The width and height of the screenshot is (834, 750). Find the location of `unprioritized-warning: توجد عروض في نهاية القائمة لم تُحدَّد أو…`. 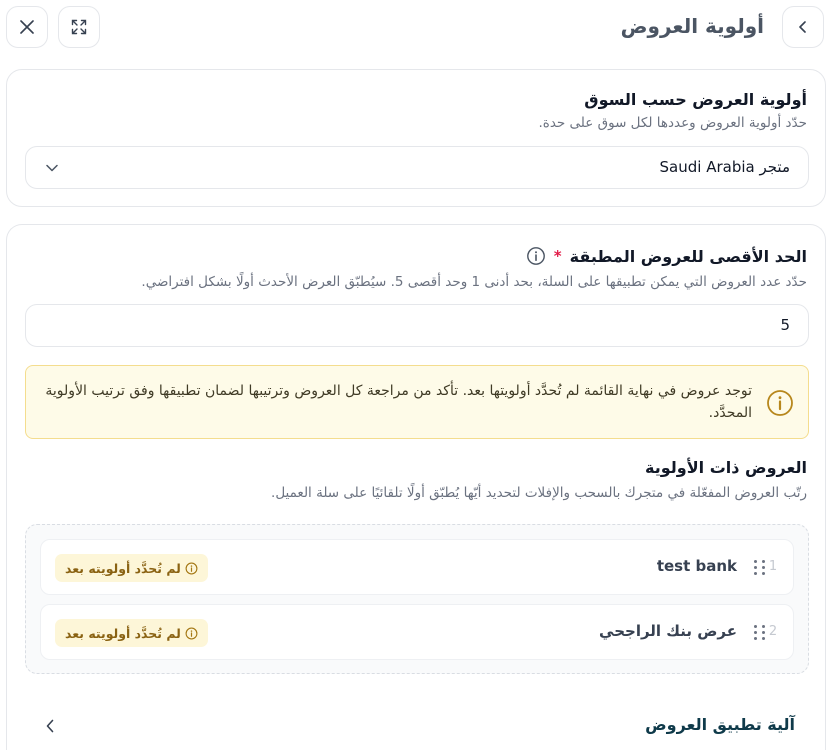

unprioritized-warning: توجد عروض في نهاية القائمة لم تُحدَّد أو… is located at coordinates (417, 402).